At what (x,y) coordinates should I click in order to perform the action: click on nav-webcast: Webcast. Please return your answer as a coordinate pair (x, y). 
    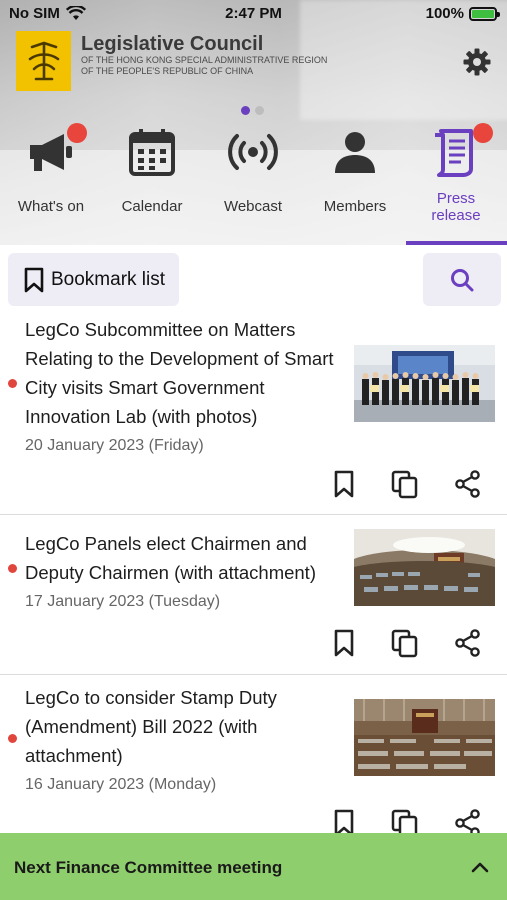
    Looking at the image, I should click on (253, 180).